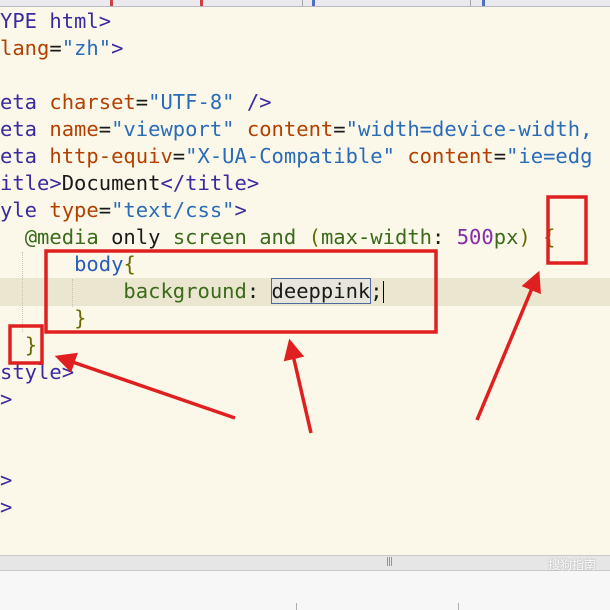 The width and height of the screenshot is (610, 610). I want to click on code-line-4: eta charset="UTF-8" />, so click(136, 102).